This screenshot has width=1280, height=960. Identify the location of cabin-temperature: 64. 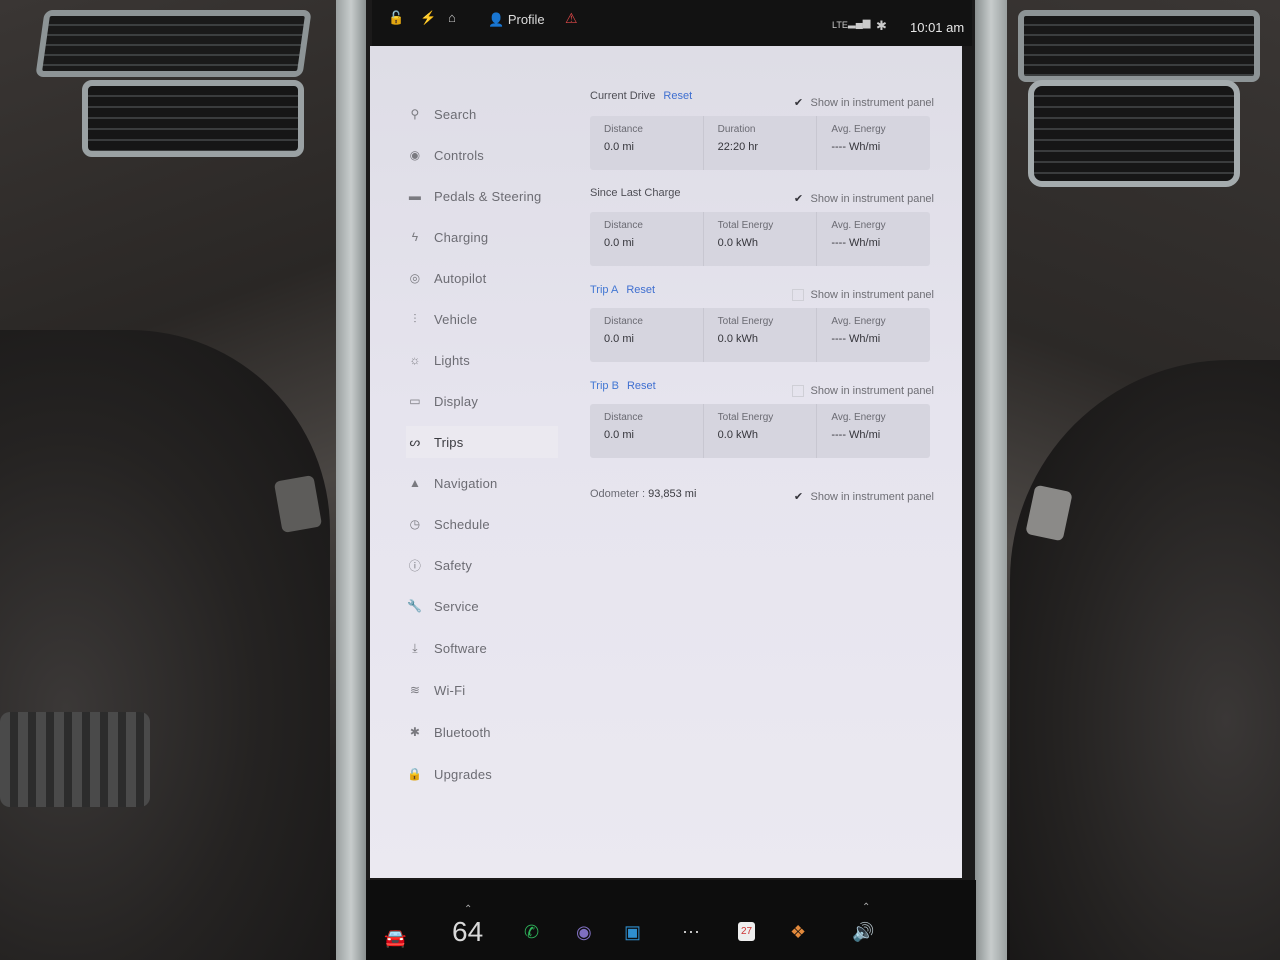
(467, 932).